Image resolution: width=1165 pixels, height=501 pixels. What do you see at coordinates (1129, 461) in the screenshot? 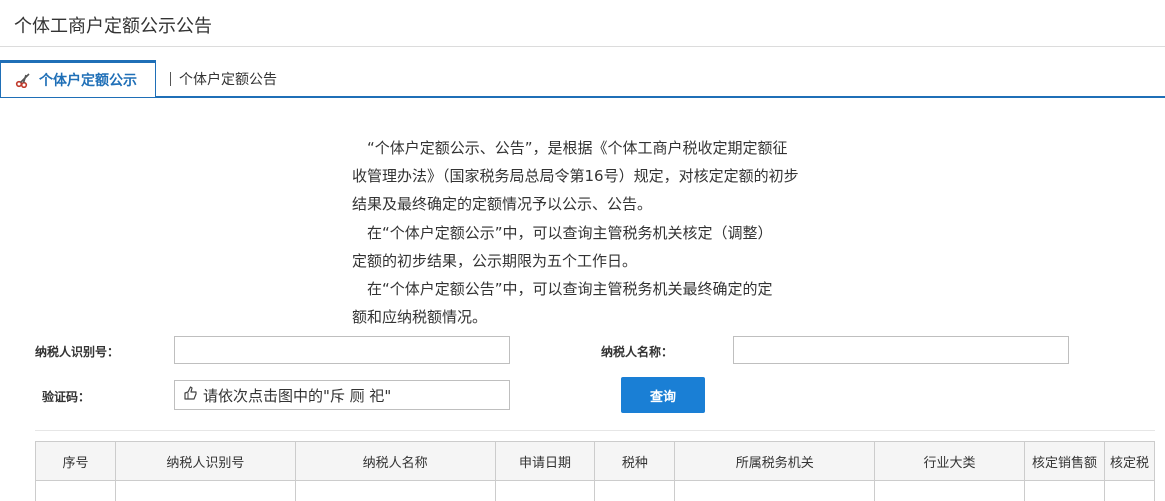
I see `column-header: 核定税` at bounding box center [1129, 461].